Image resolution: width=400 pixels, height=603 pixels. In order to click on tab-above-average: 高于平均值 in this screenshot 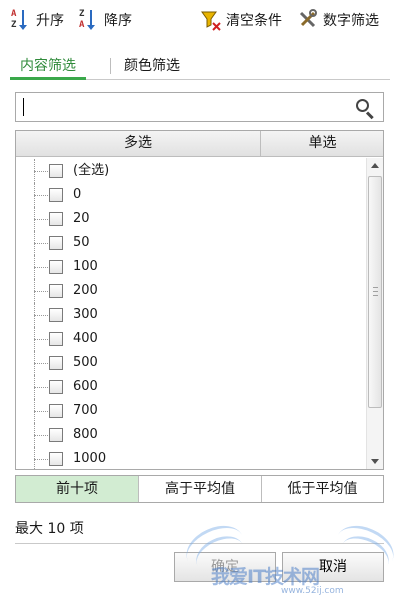, I will do `click(200, 489)`.